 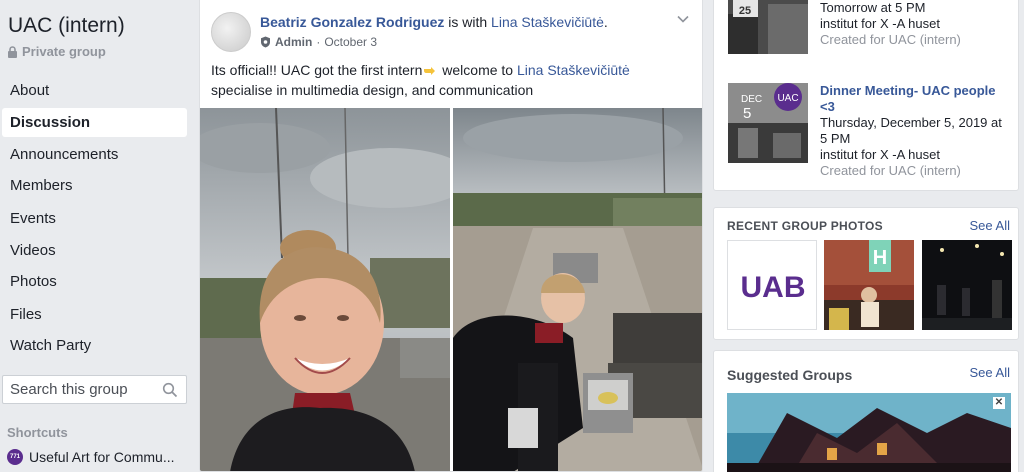 What do you see at coordinates (547, 22) in the screenshot?
I see `tagged-person: Lina Staškevičiūtė` at bounding box center [547, 22].